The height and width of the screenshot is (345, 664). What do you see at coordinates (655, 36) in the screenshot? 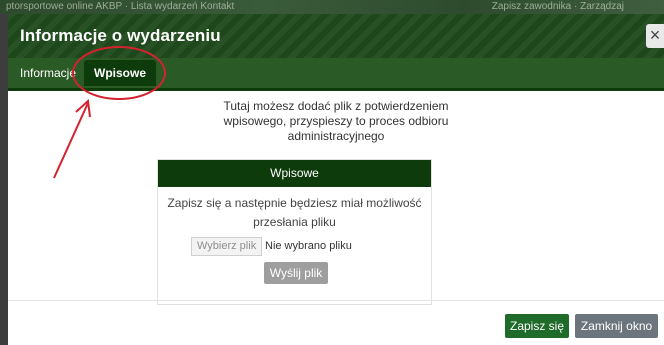
I see `close-icon: ×` at bounding box center [655, 36].